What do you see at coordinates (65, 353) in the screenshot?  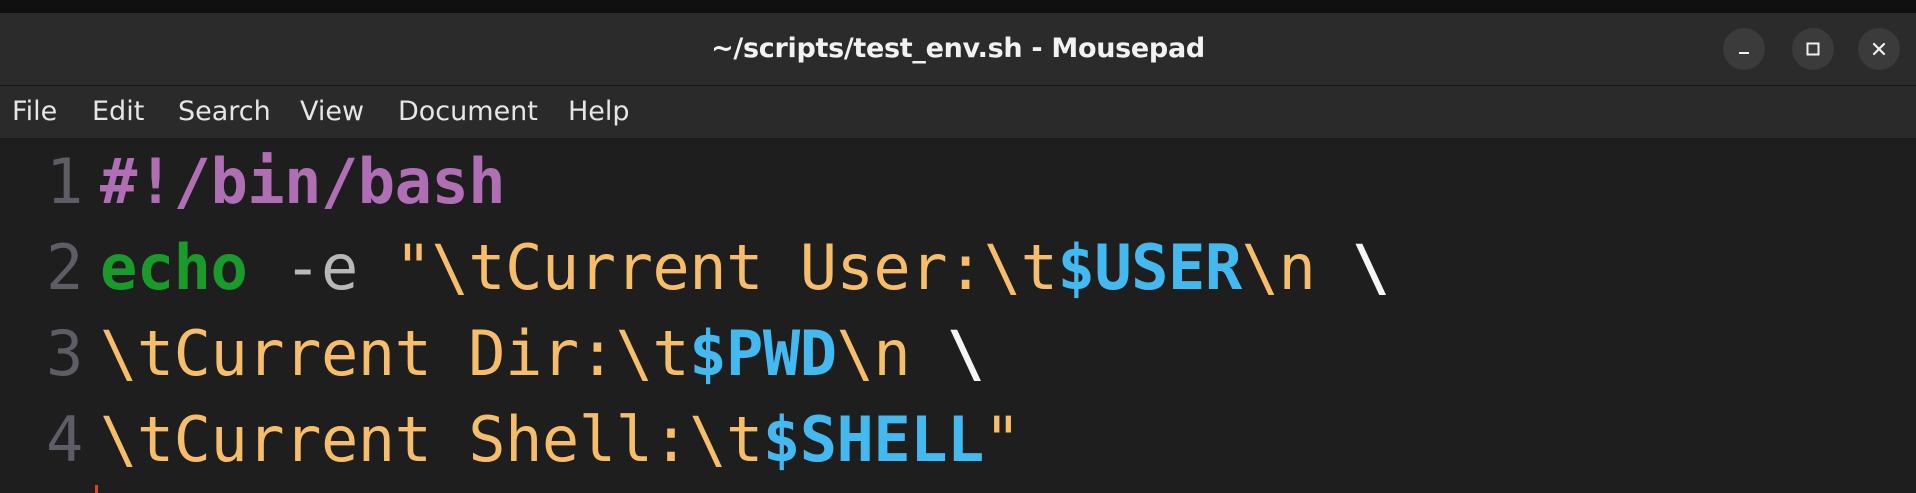 I see `line-number: 3` at bounding box center [65, 353].